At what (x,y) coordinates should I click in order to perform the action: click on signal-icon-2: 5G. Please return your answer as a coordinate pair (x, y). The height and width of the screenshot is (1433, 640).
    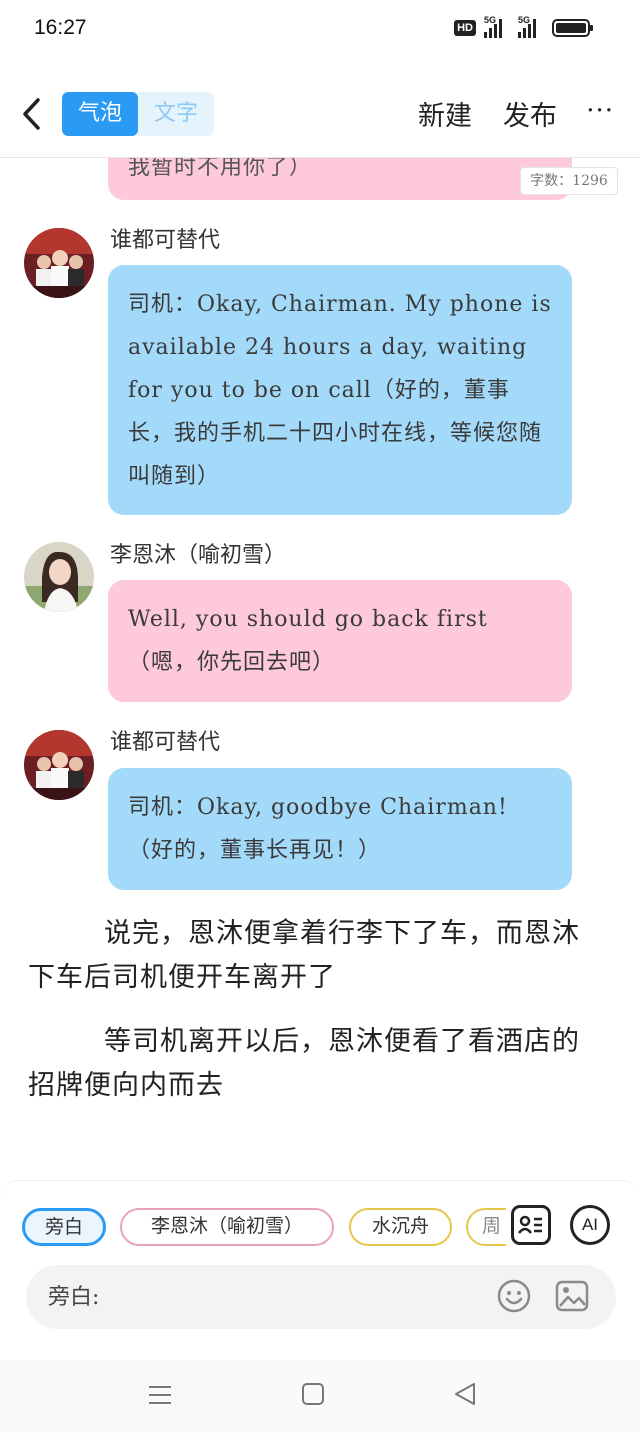
    Looking at the image, I should click on (531, 26).